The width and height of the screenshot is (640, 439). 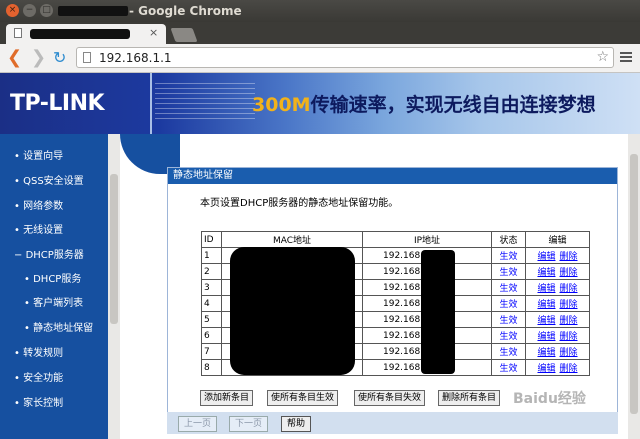 What do you see at coordinates (557, 239) in the screenshot?
I see `column-header-edit: 编辑` at bounding box center [557, 239].